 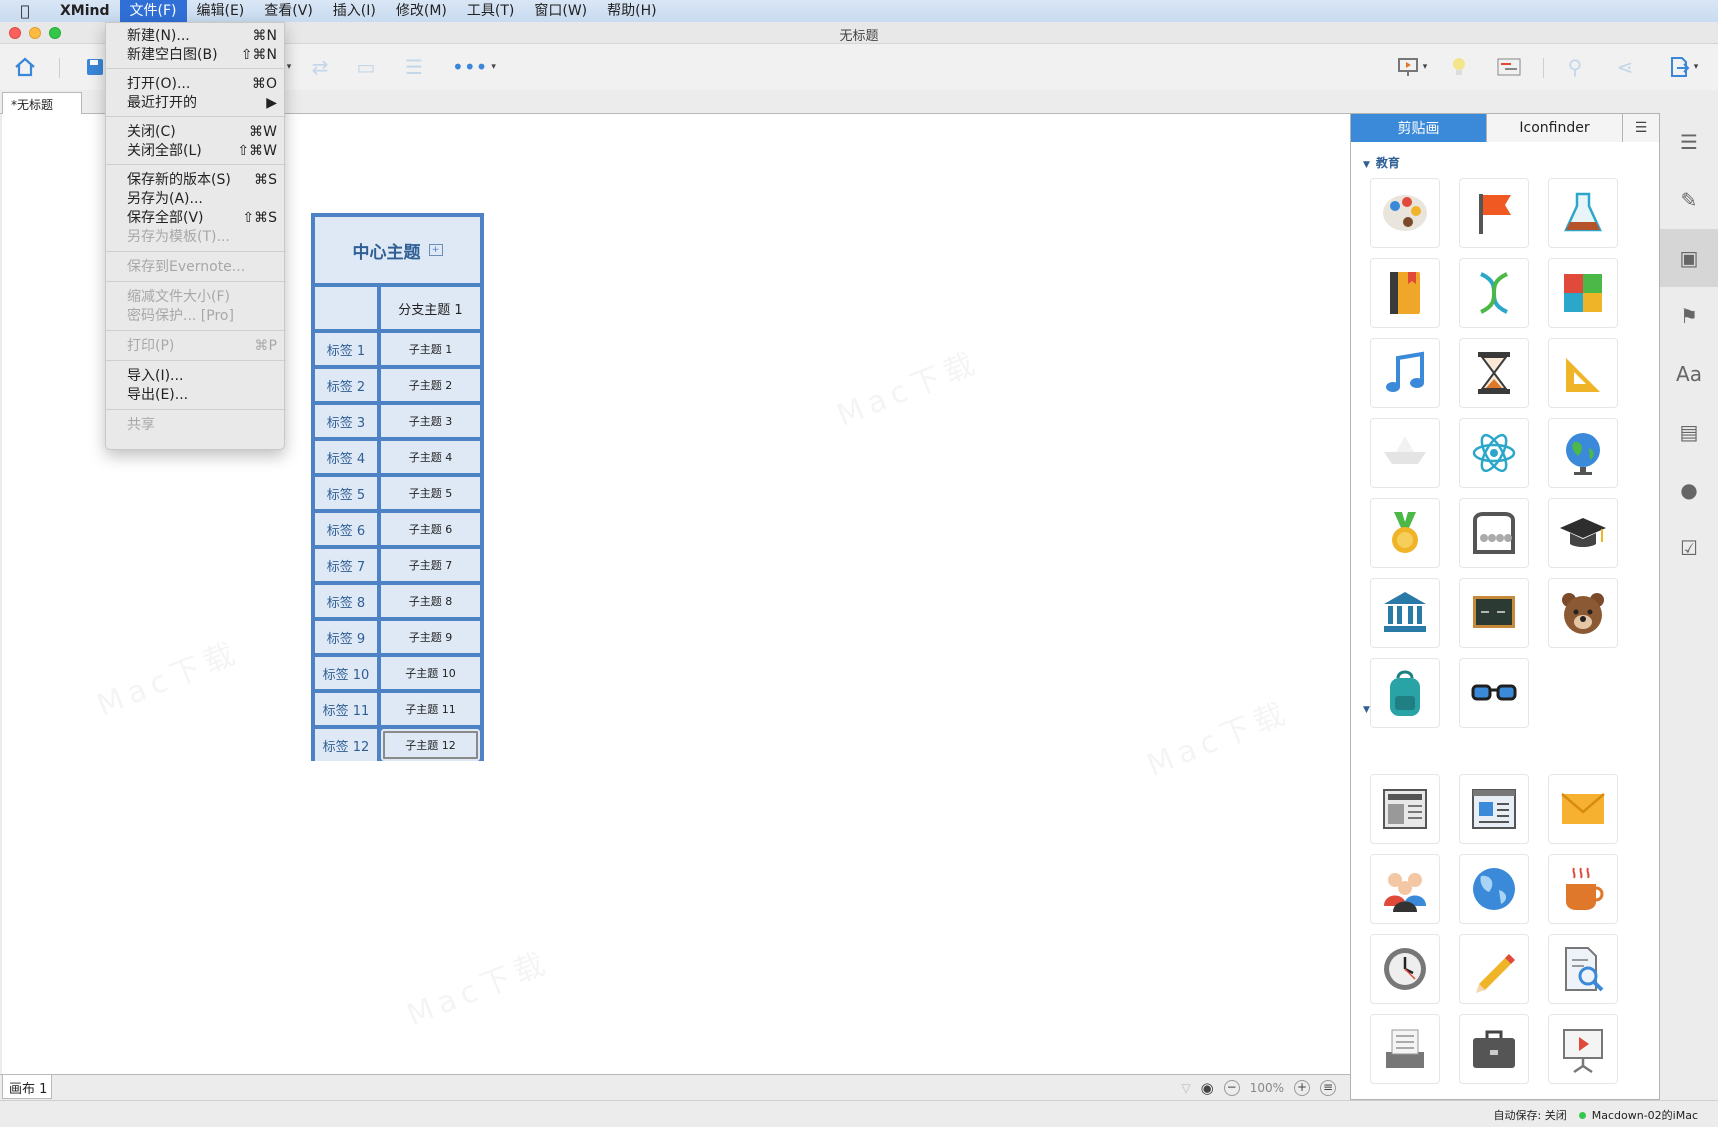 I want to click on newspaper-icon, so click(x=1405, y=809).